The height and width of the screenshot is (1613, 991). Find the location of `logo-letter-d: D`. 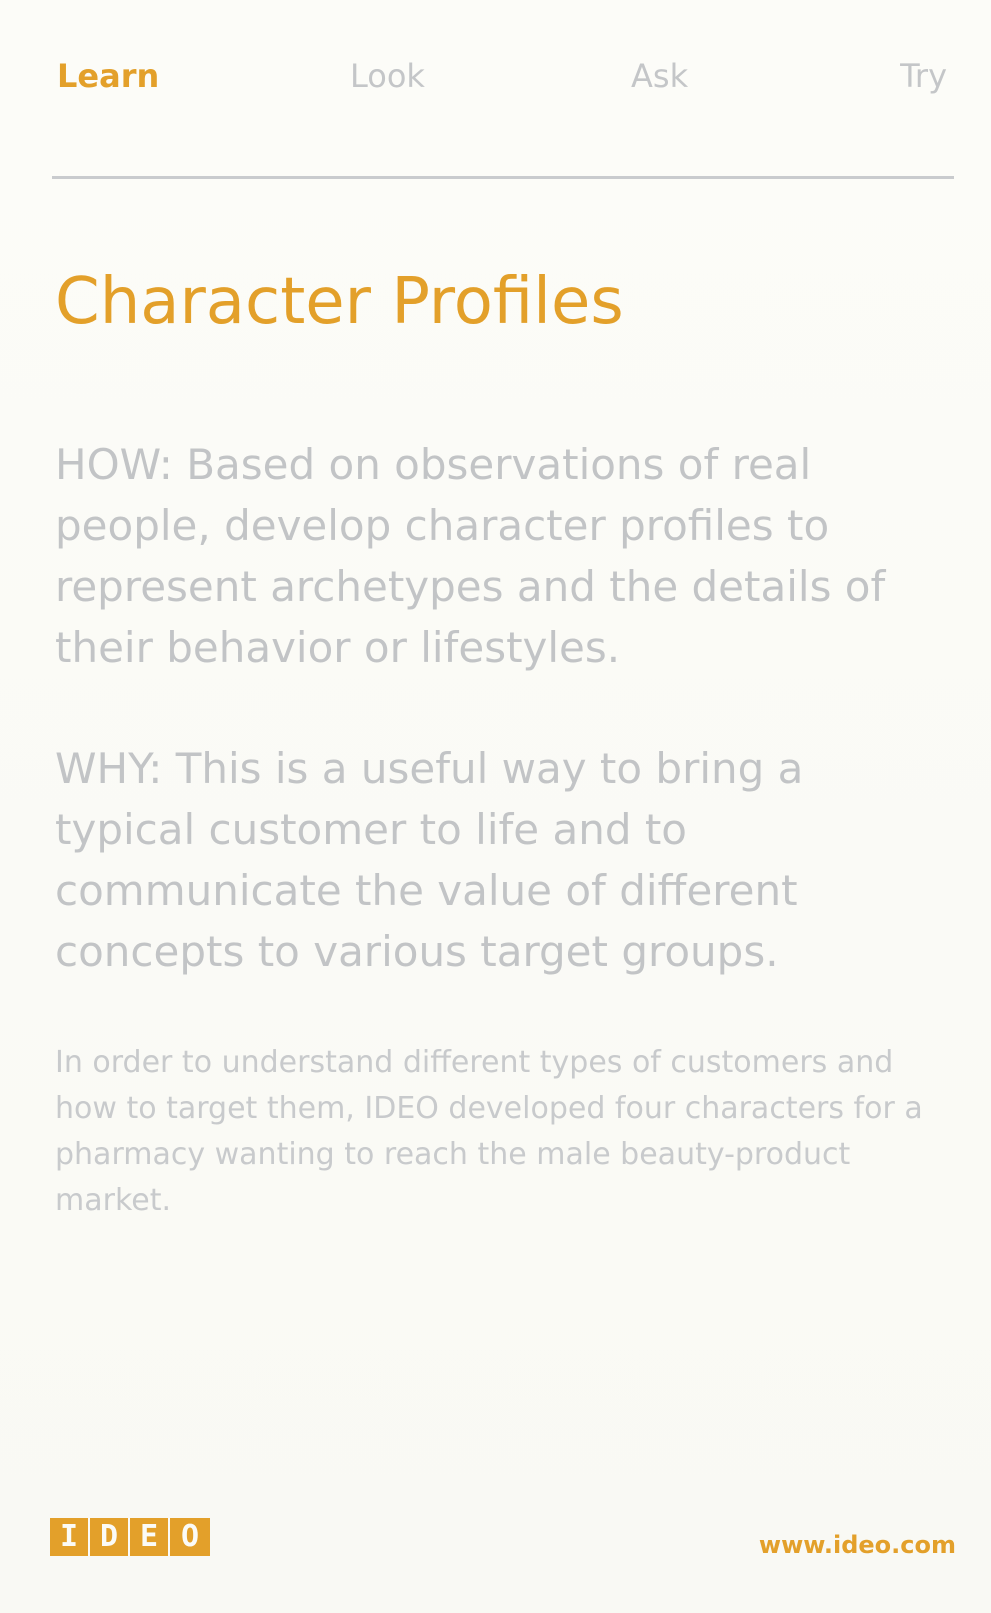

logo-letter-d: D is located at coordinates (110, 1537).